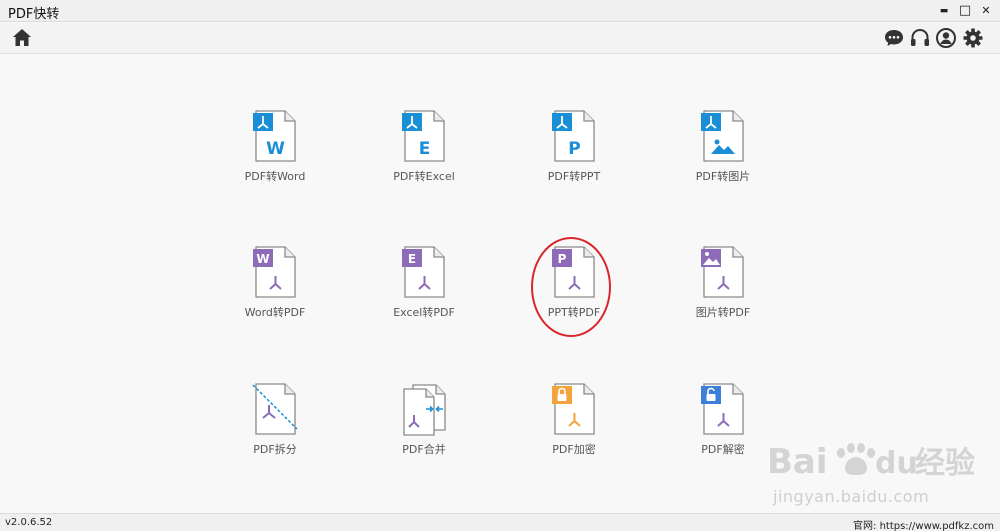  What do you see at coordinates (274, 136) in the screenshot?
I see `pdf-to-word-icon: W` at bounding box center [274, 136].